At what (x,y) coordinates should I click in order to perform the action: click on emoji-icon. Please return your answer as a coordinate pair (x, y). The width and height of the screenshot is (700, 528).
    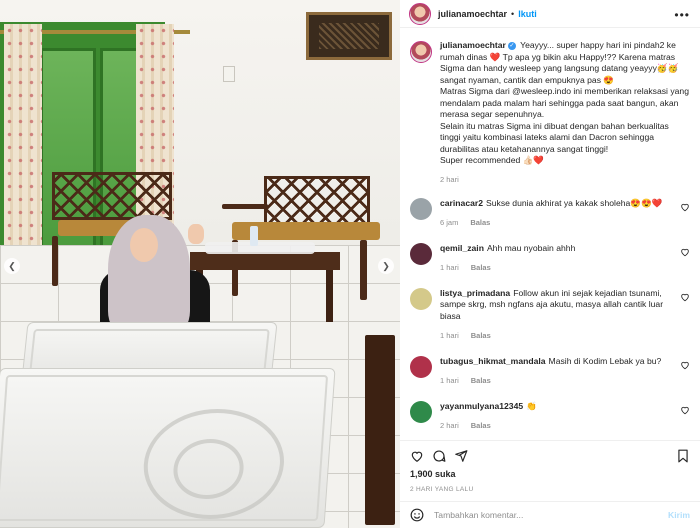
    Looking at the image, I should click on (417, 515).